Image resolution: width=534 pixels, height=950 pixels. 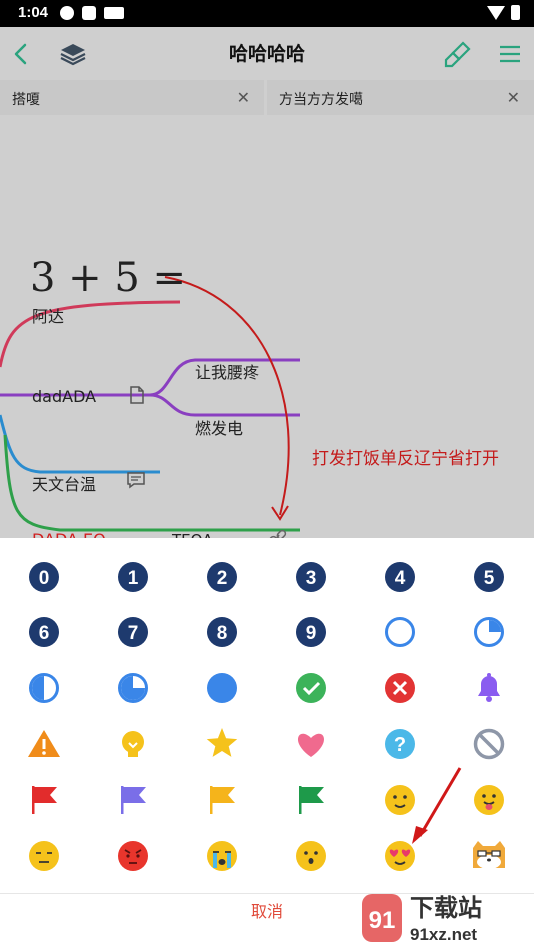 I want to click on svg-text: 6, so click(x=44, y=633).